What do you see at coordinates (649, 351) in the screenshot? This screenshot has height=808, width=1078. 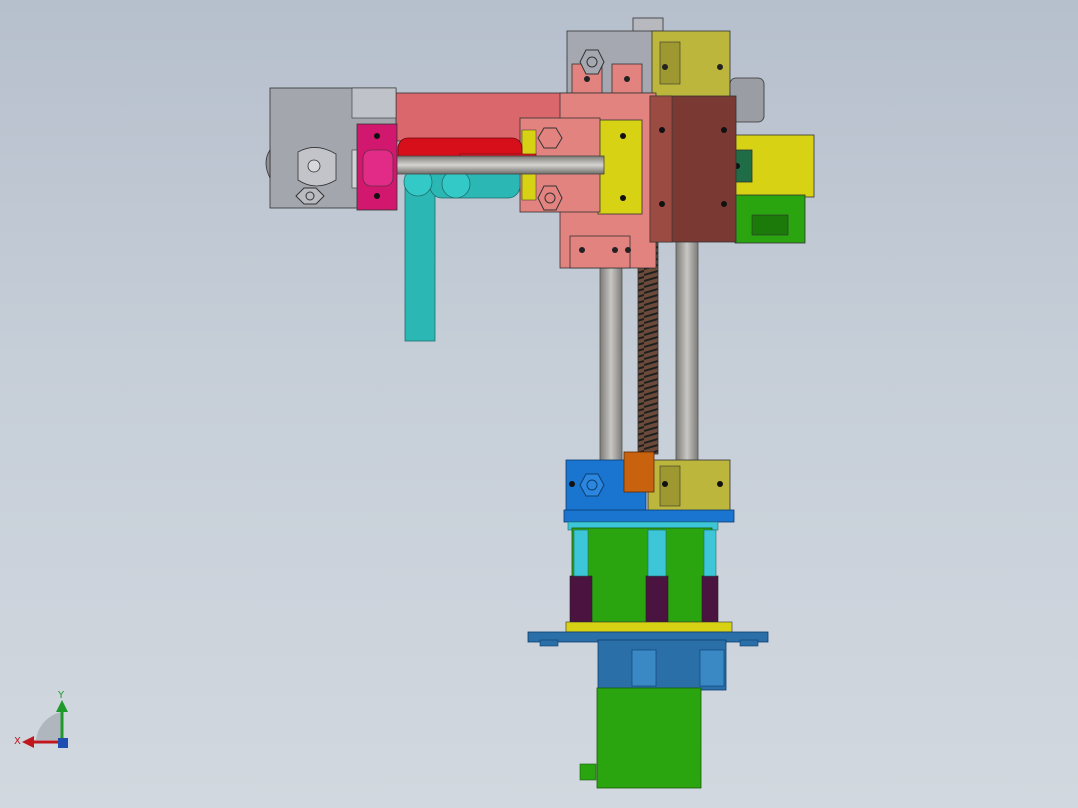 I see `vertical-guide-rods` at bounding box center [649, 351].